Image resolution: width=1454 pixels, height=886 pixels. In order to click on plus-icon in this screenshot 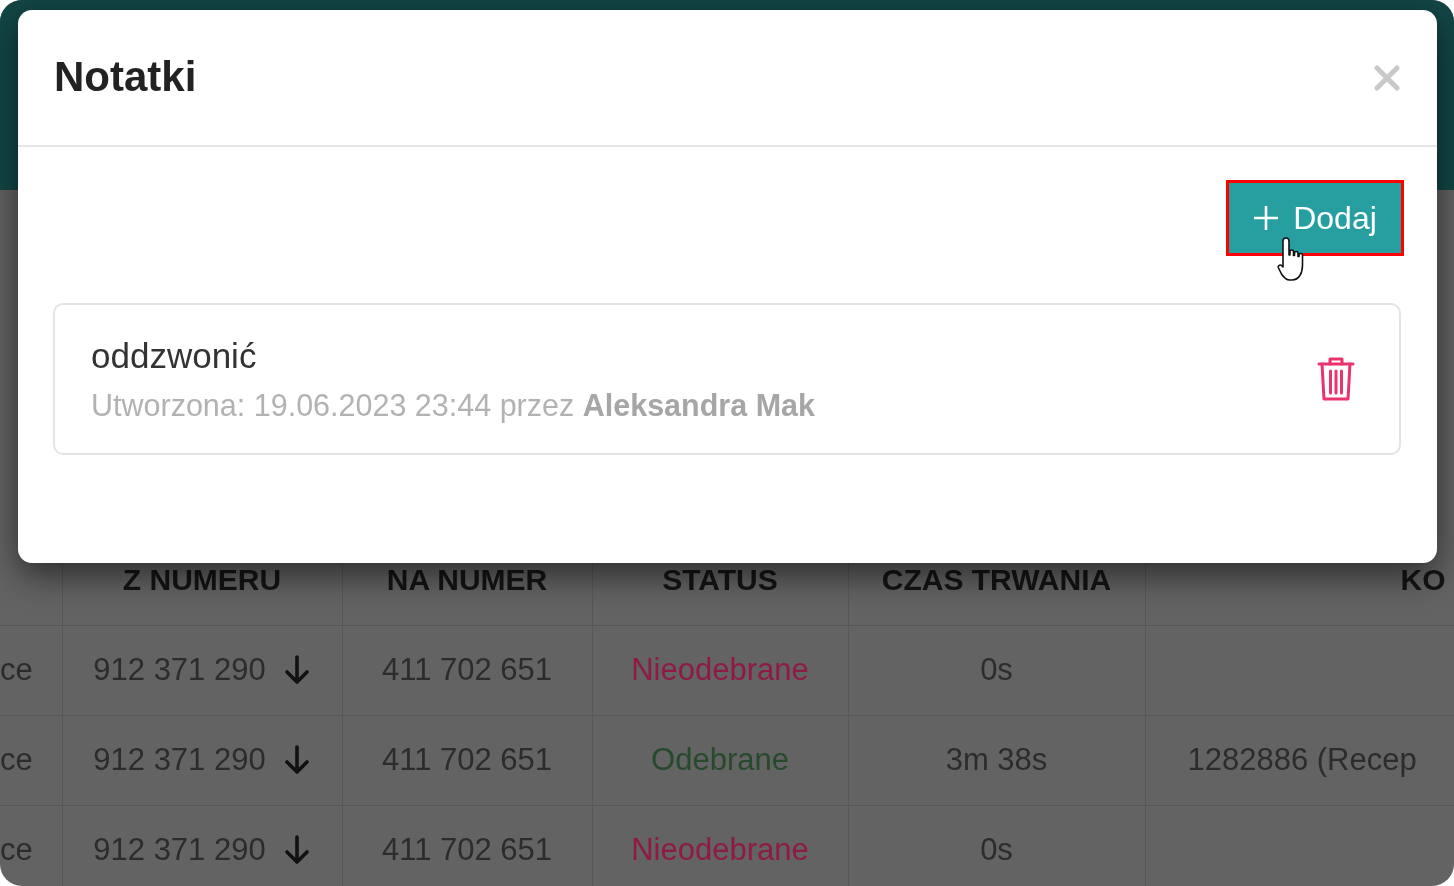, I will do `click(1266, 218)`.